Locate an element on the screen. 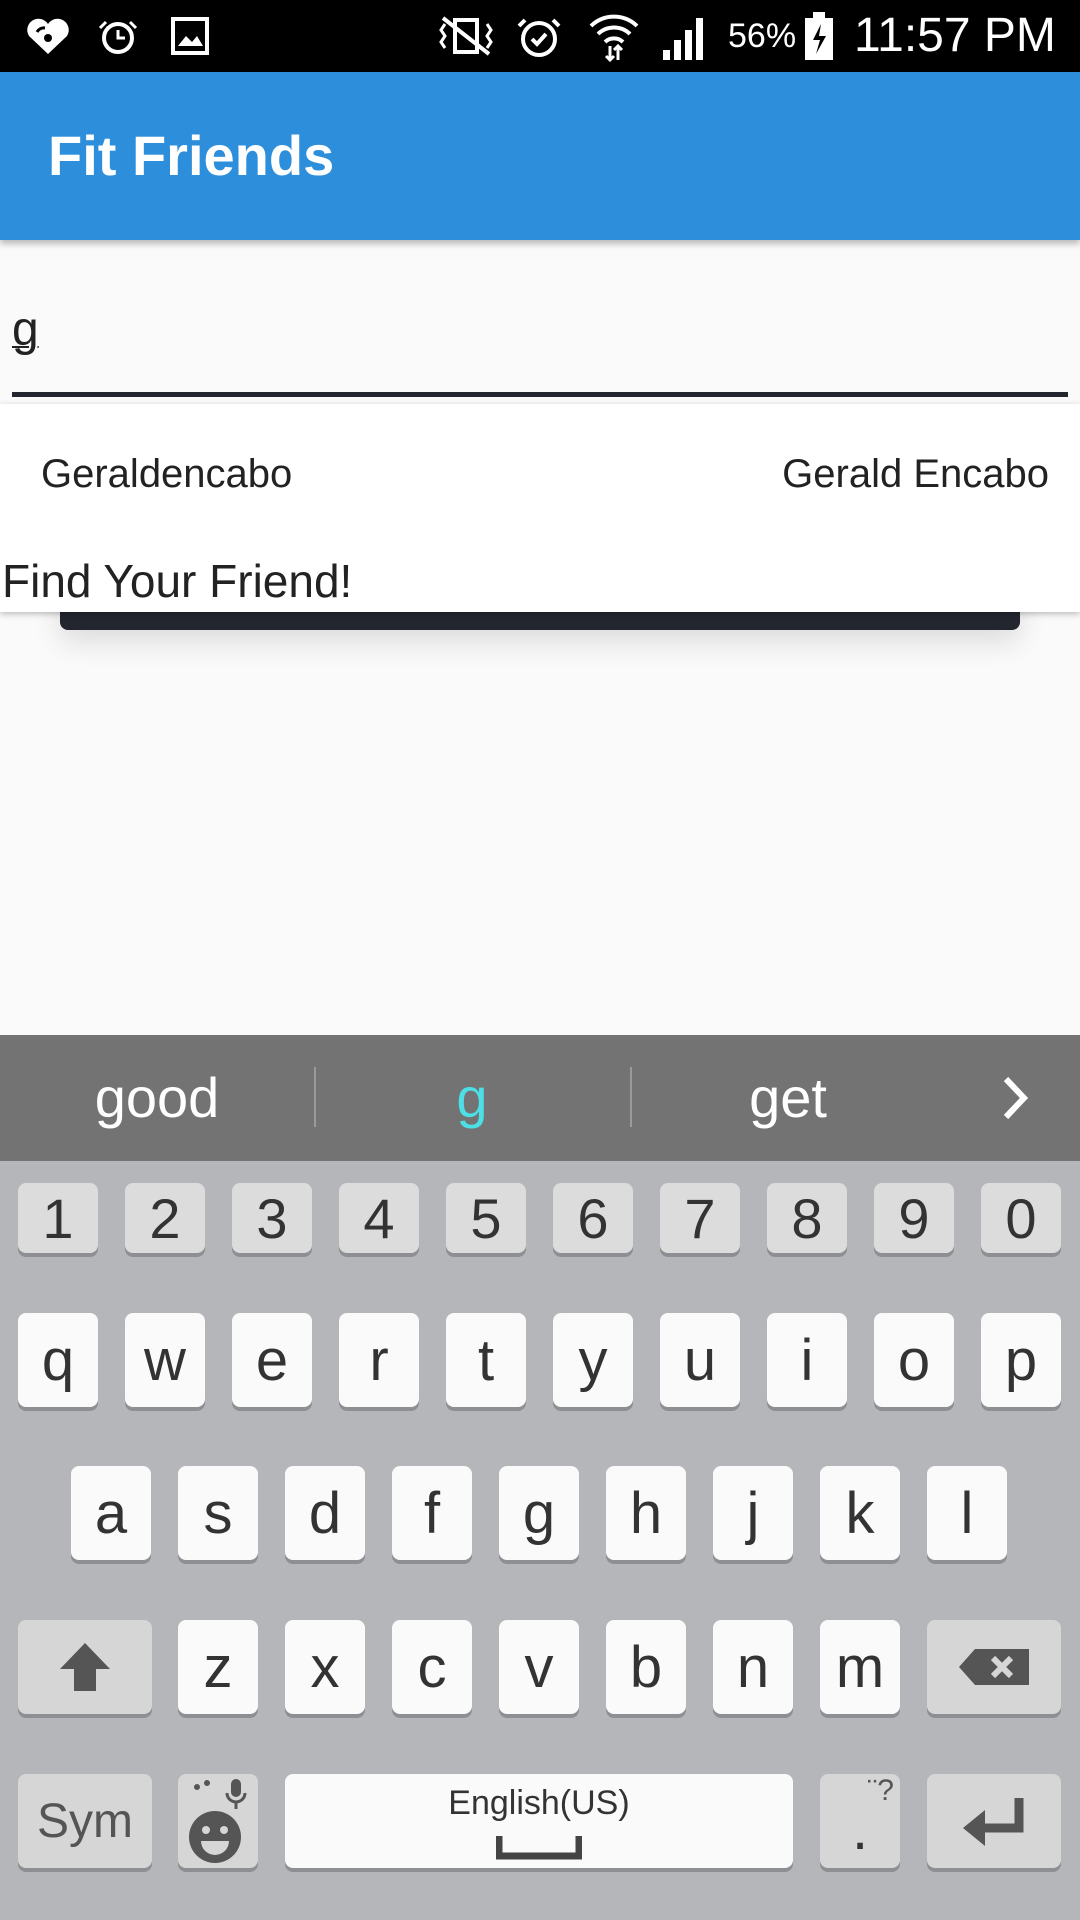  shift-arrow-icon is located at coordinates (85, 1667).